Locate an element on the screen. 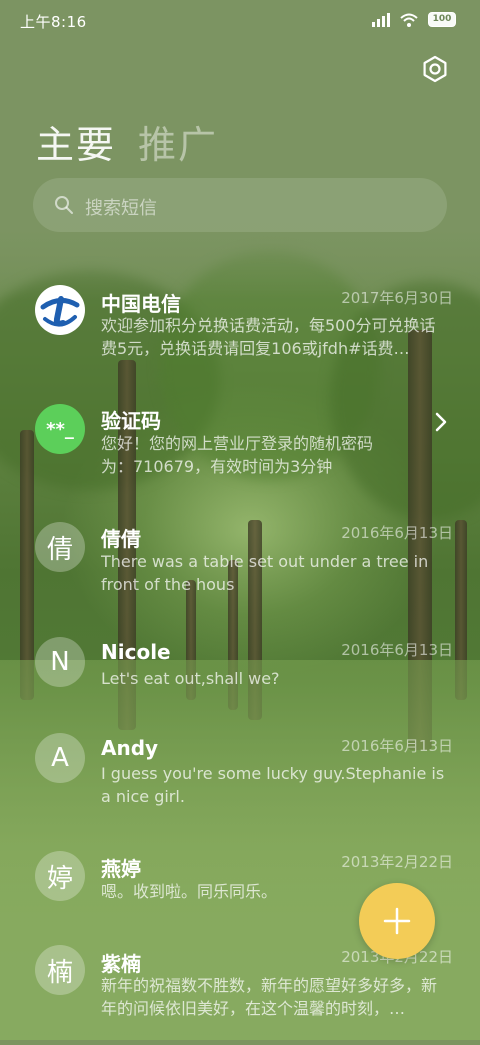 The image size is (480, 1045). conversation-name: 燕婷 is located at coordinates (121, 869).